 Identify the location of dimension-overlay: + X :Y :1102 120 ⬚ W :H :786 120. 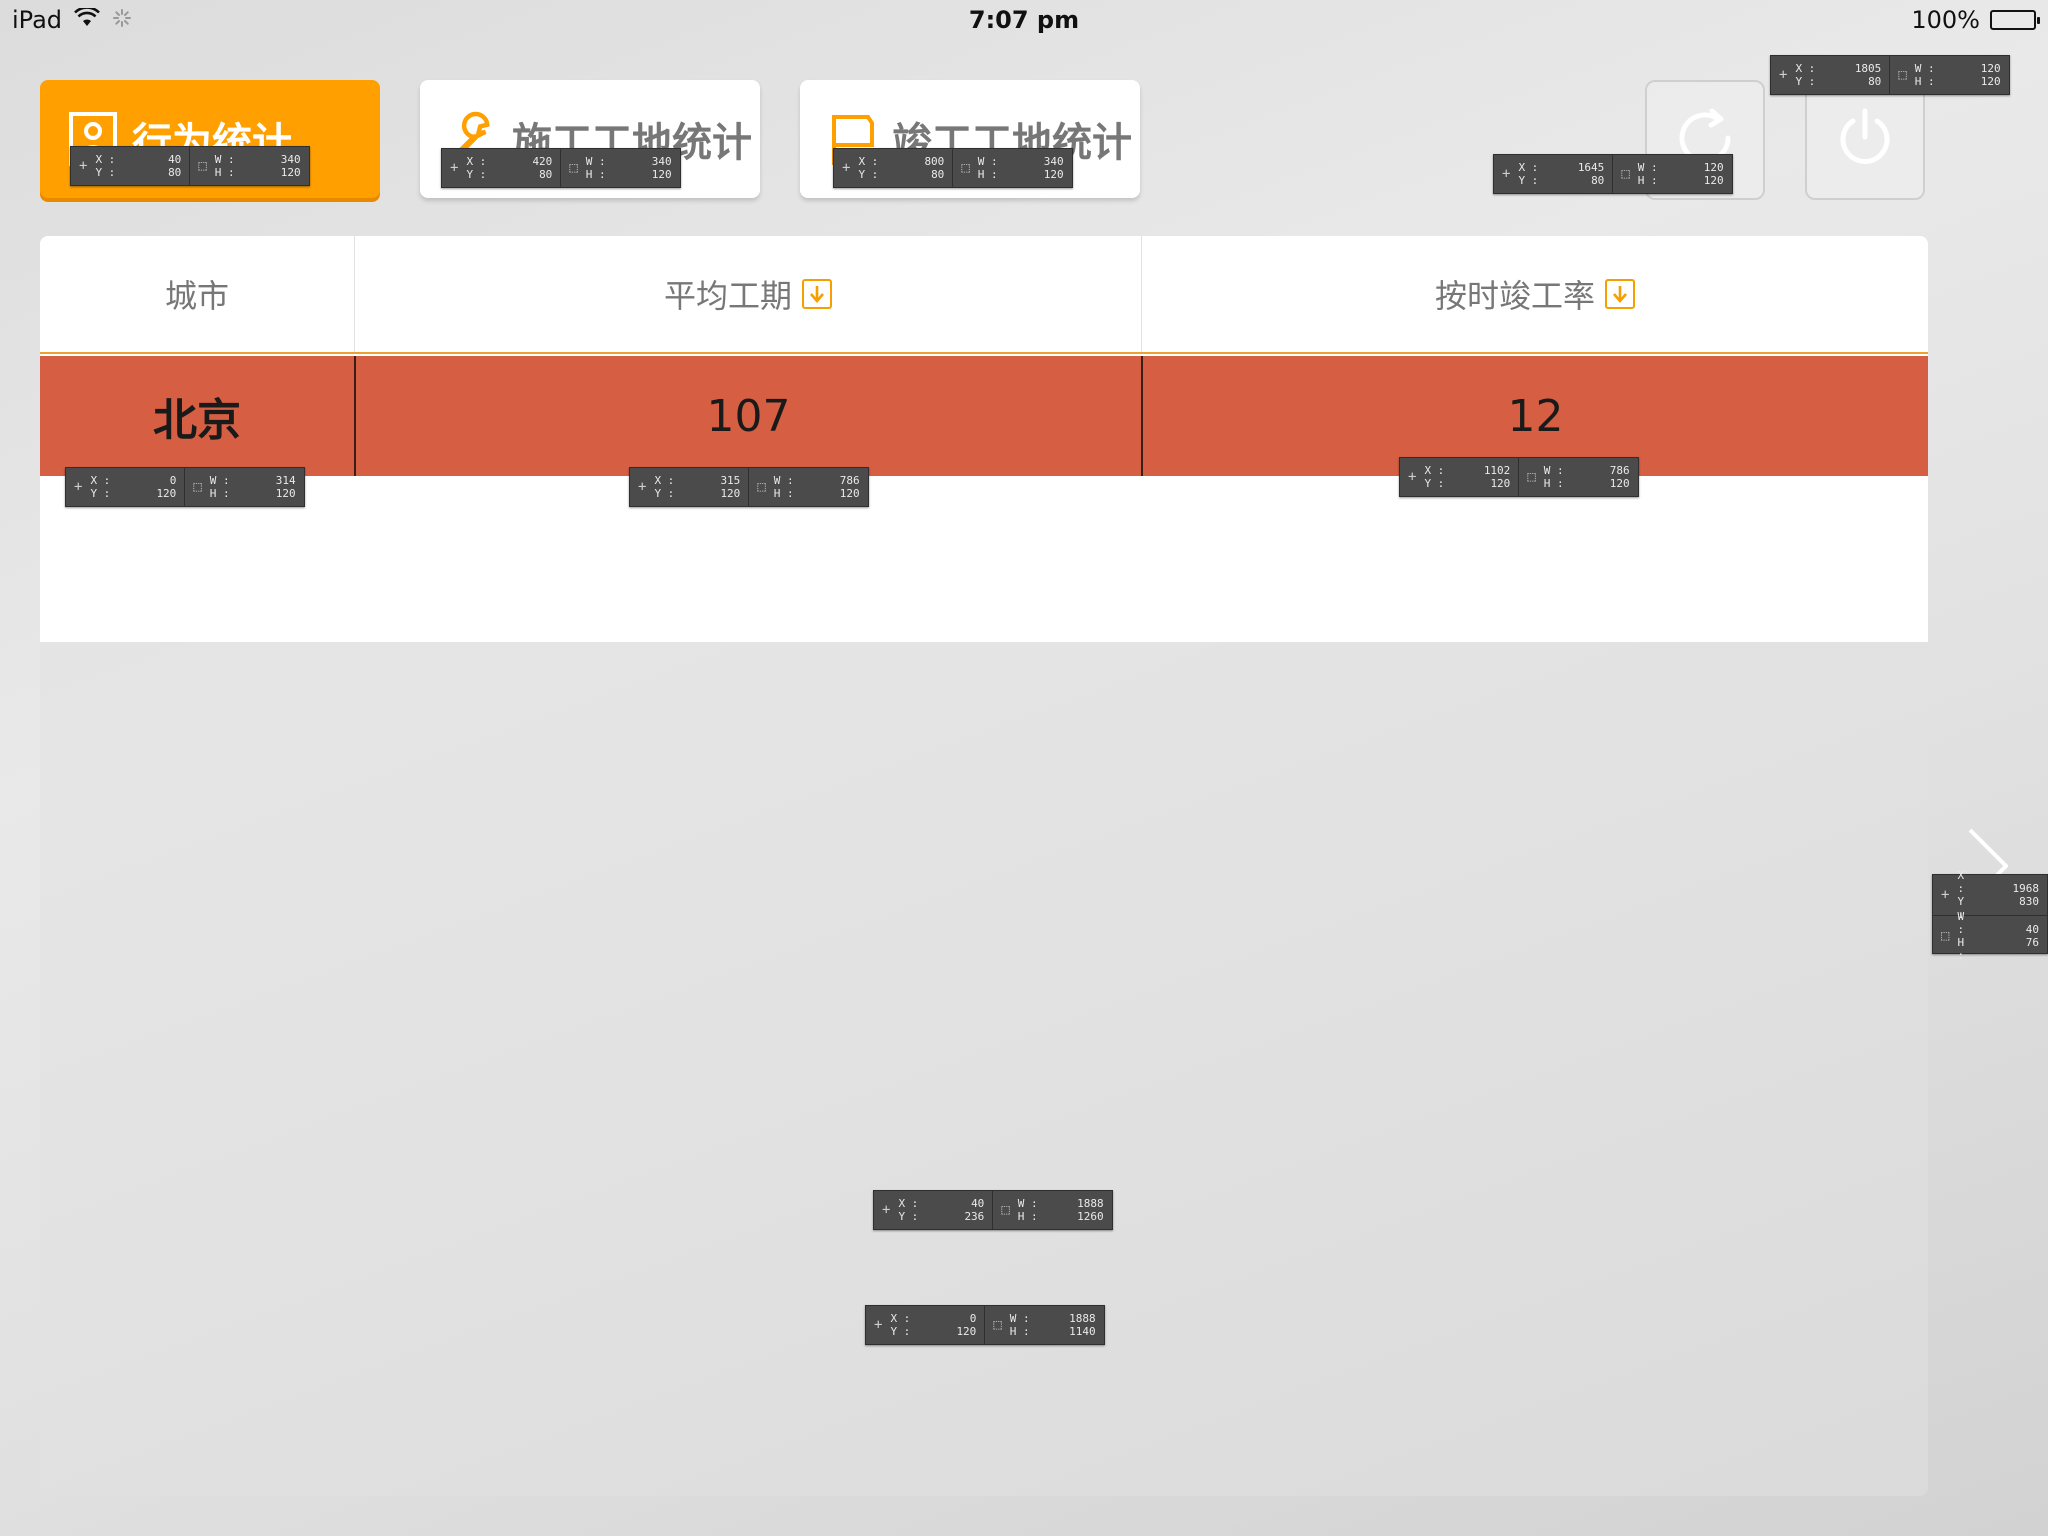
(1519, 477).